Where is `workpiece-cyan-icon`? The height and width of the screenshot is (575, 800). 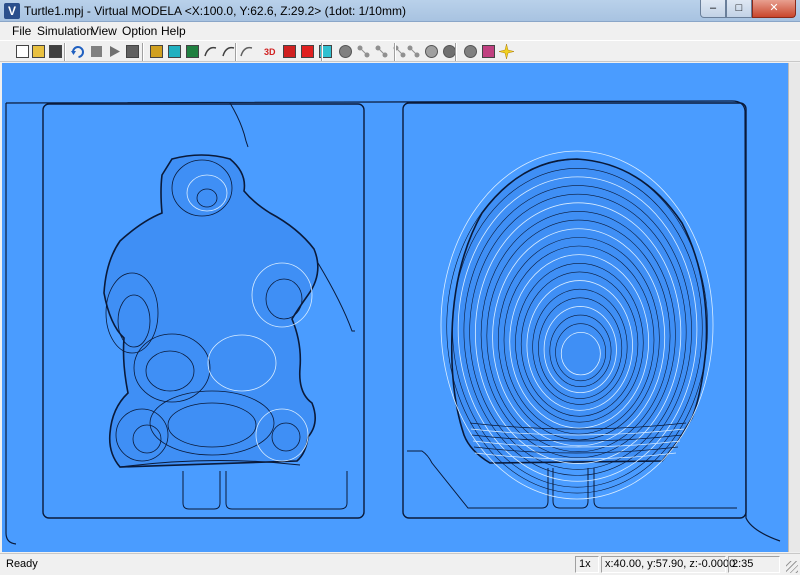 workpiece-cyan-icon is located at coordinates (174, 51).